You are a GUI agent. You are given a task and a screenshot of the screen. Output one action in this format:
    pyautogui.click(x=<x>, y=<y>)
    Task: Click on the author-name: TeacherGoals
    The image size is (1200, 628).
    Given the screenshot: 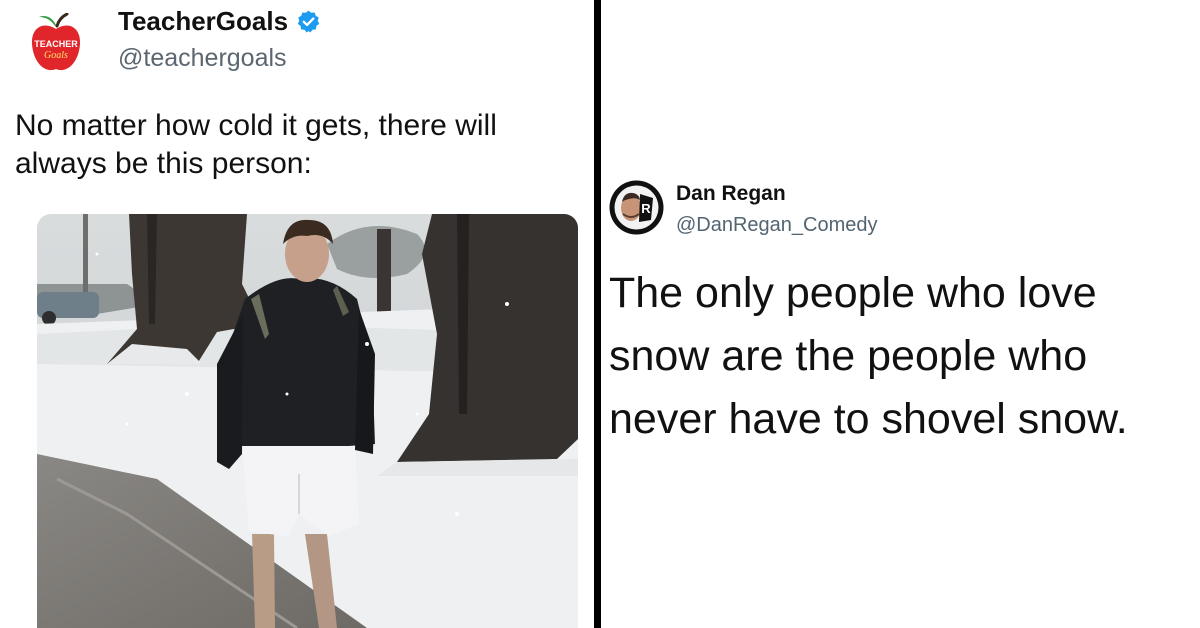 What is the action you would take?
    pyautogui.click(x=203, y=21)
    